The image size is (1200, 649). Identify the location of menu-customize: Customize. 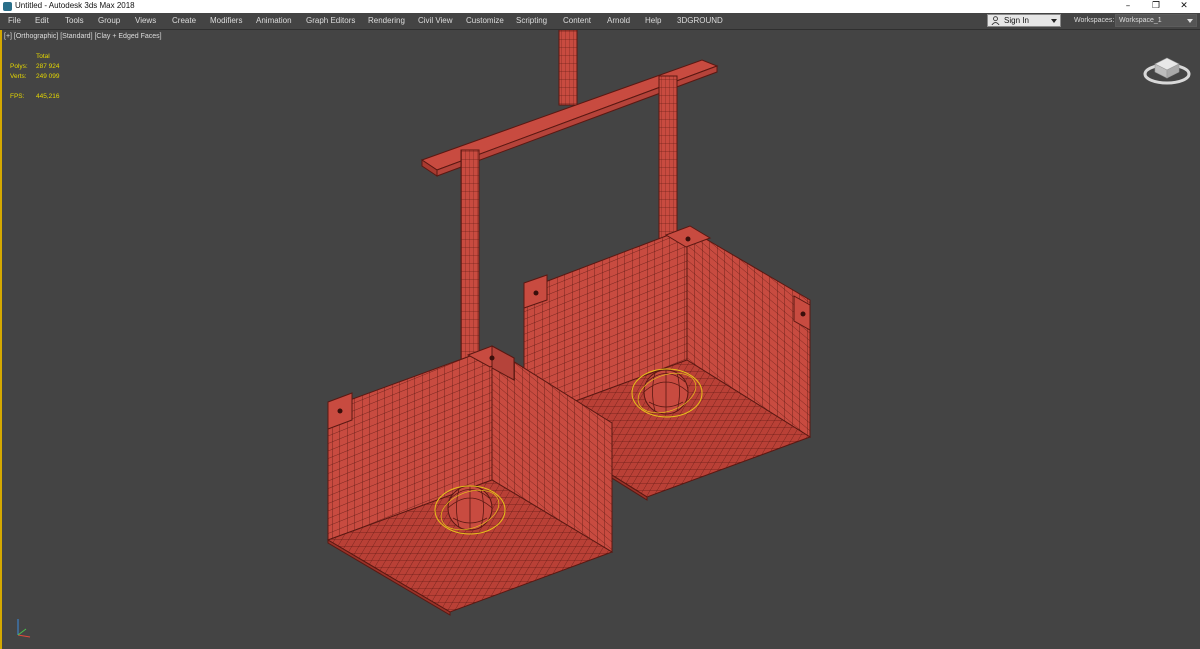
(485, 20).